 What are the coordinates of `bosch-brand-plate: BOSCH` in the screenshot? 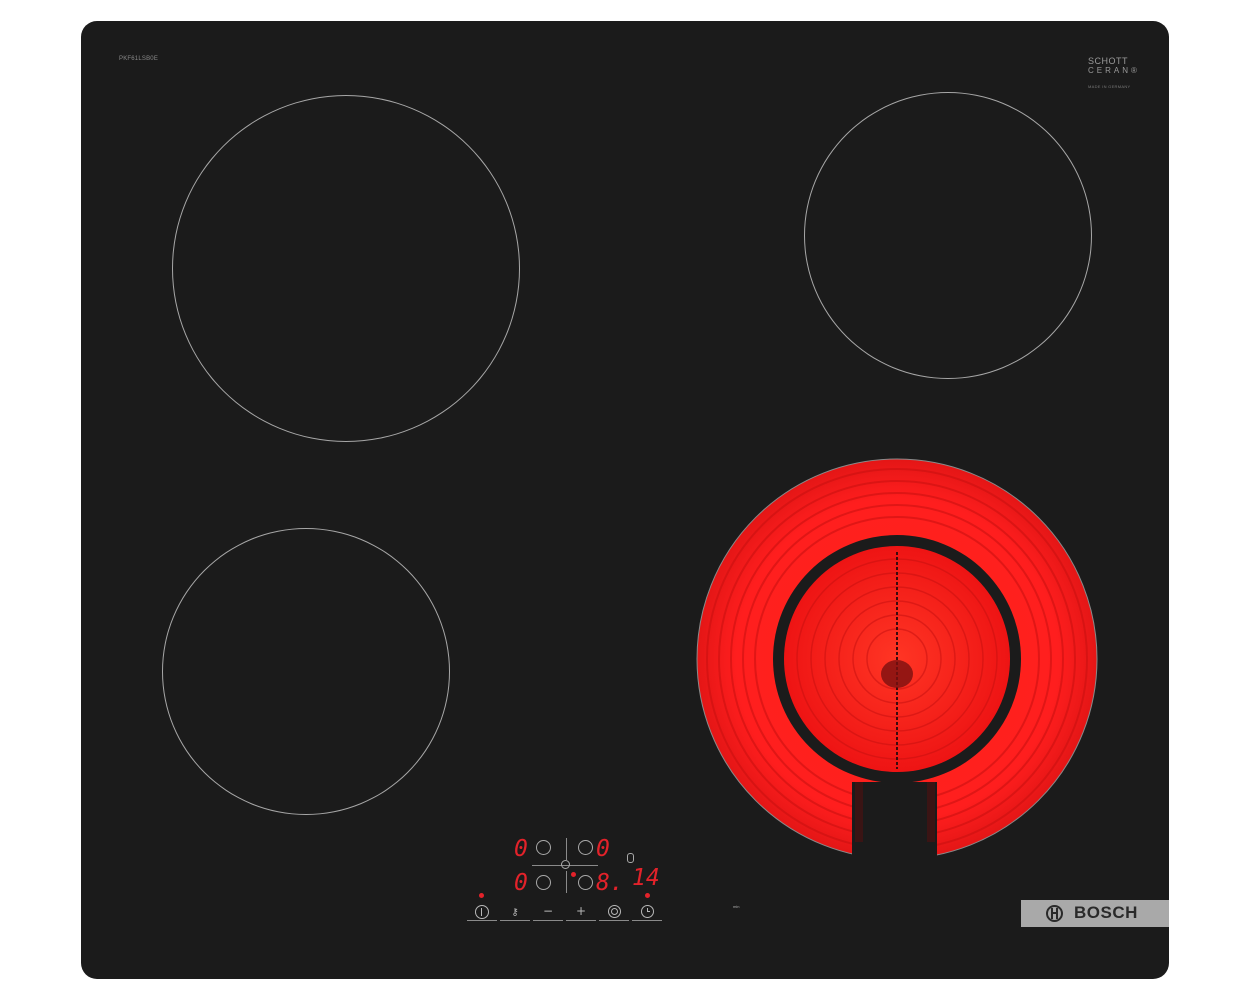 It's located at (1095, 913).